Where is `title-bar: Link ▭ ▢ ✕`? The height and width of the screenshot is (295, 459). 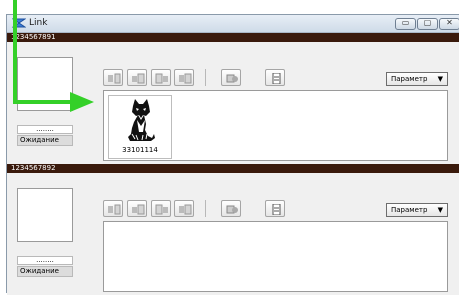 title-bar: Link ▭ ▢ ✕ is located at coordinates (233, 24).